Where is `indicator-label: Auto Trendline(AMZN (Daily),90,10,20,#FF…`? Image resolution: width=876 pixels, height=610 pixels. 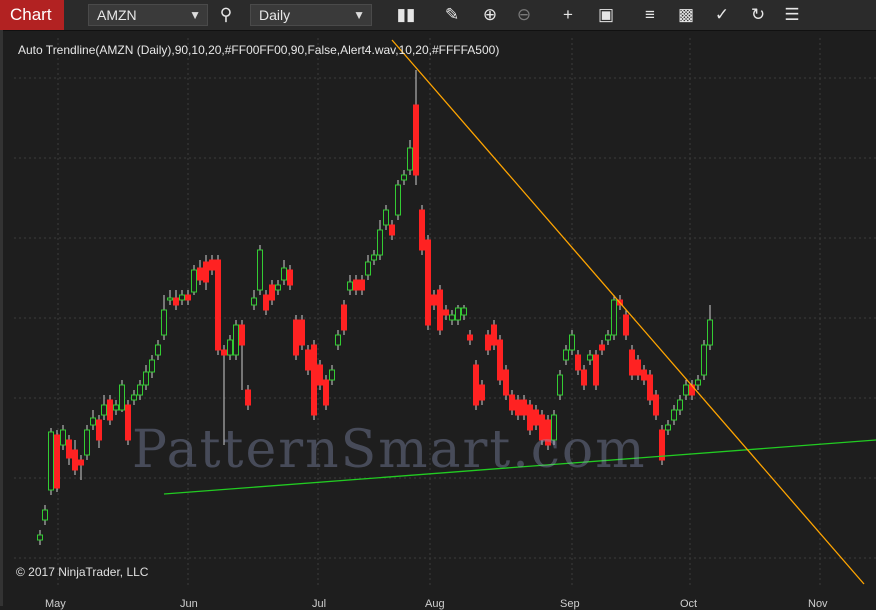
indicator-label: Auto Trendline(AMZN (Daily),90,10,20,#FF… is located at coordinates (259, 50).